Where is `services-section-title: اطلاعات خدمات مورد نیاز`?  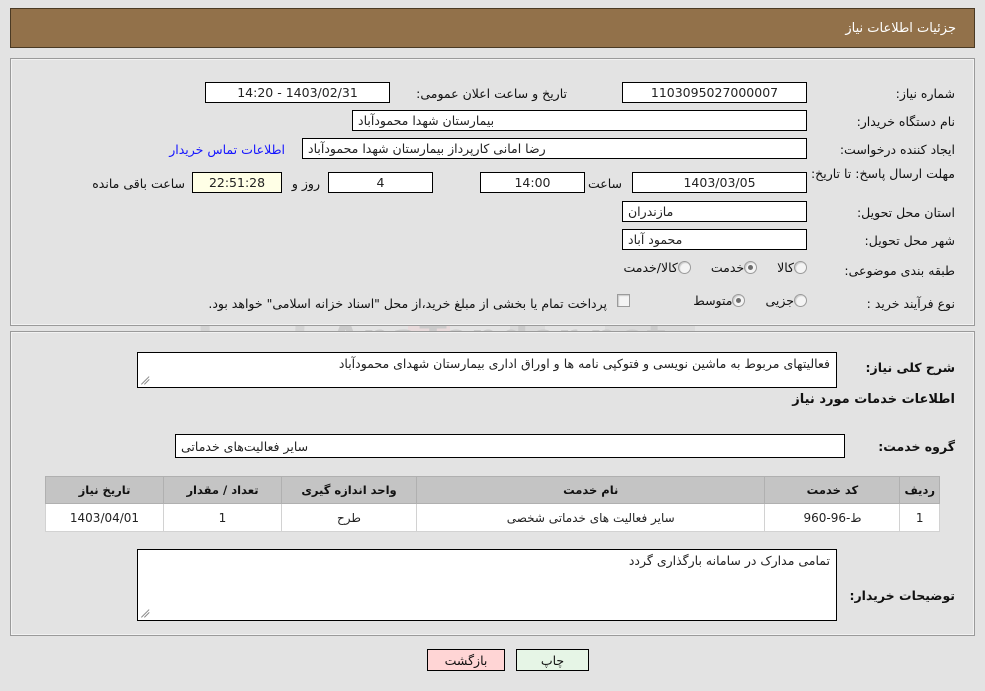
services-section-title: اطلاعات خدمات مورد نیاز is located at coordinates (873, 399).